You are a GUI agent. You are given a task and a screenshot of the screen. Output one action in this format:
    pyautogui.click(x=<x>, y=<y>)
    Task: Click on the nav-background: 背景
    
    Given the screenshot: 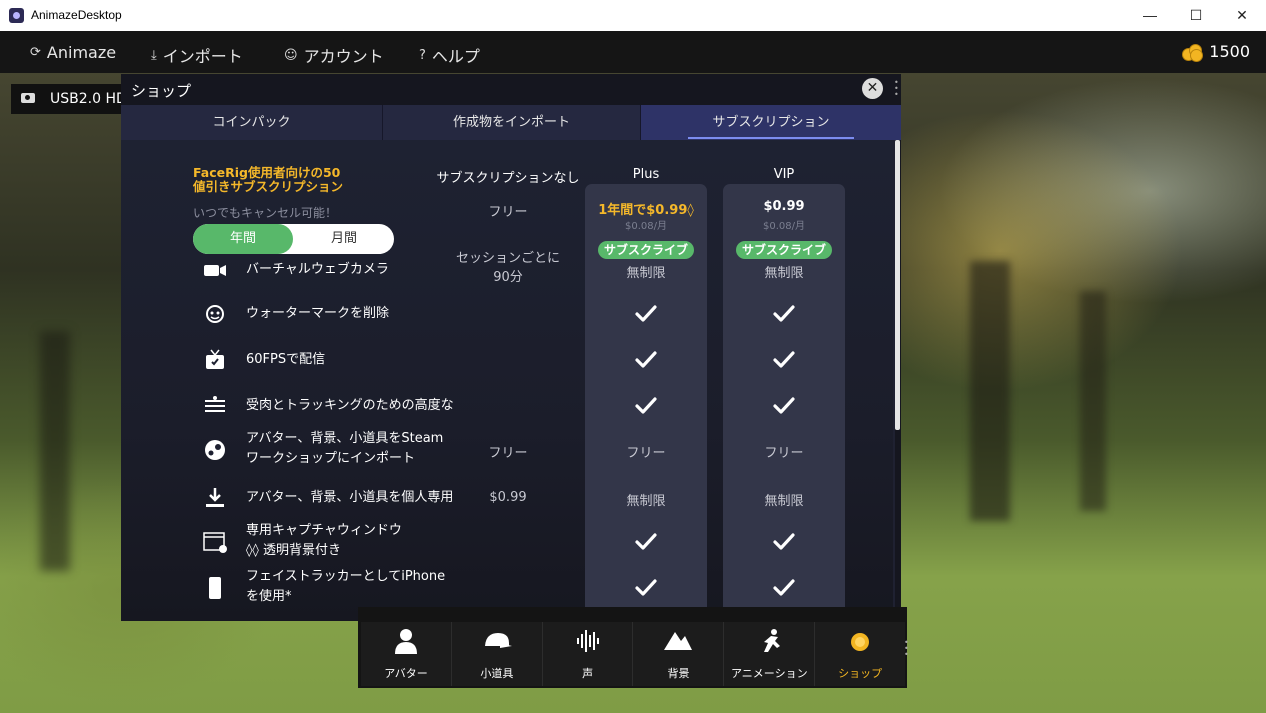 What is the action you would take?
    pyautogui.click(x=679, y=654)
    